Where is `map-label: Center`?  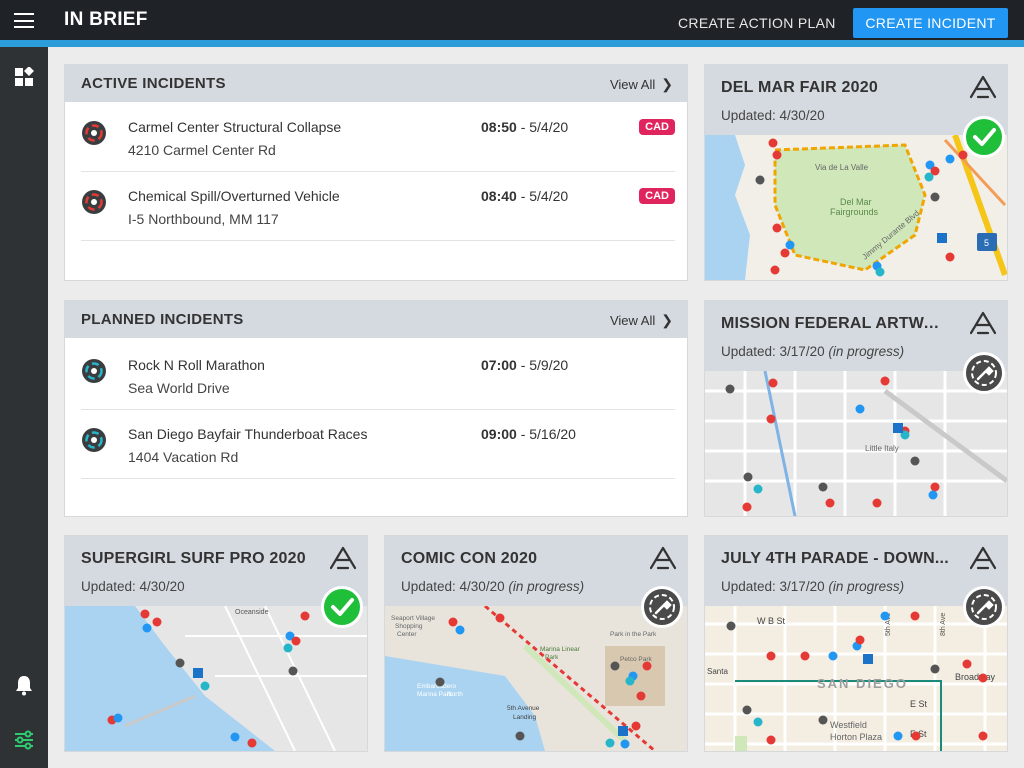 map-label: Center is located at coordinates (407, 634).